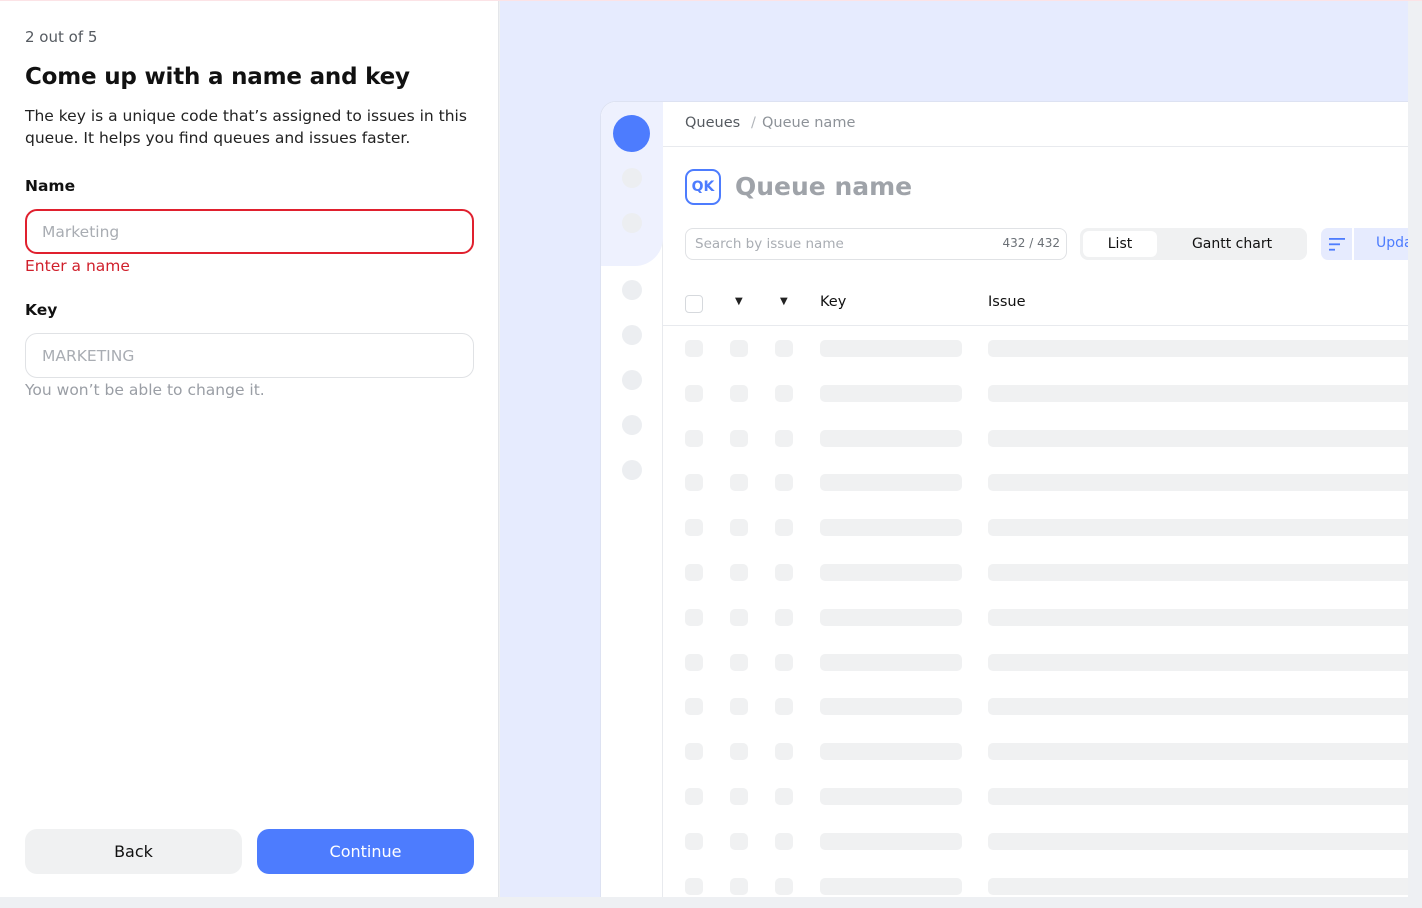 The image size is (1422, 908). Describe the element at coordinates (694, 304) in the screenshot. I see `select-all-checkbox` at that location.